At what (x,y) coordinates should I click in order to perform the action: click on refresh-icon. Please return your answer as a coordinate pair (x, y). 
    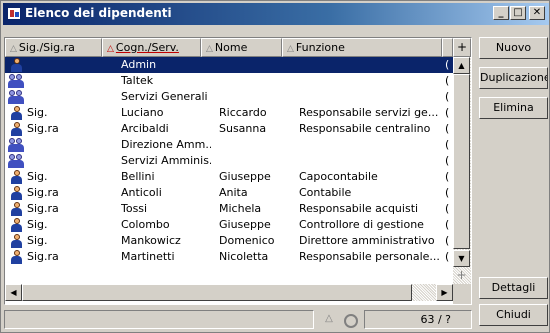
    Looking at the image, I should click on (351, 320).